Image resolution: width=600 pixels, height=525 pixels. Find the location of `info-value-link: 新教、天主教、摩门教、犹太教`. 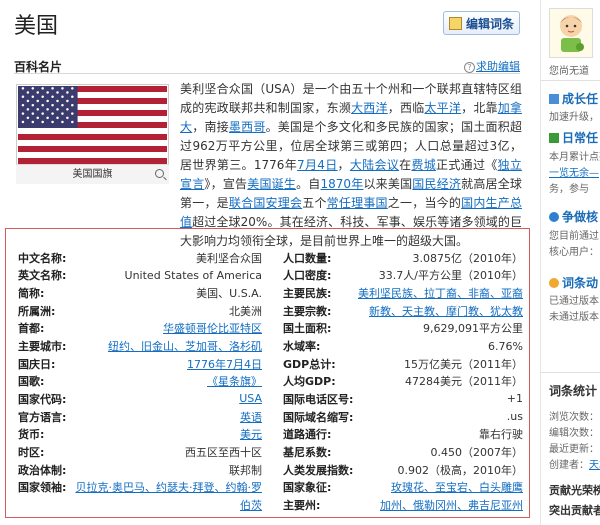

info-value-link: 新教、天主教、摩门教、犹太教 is located at coordinates (446, 311).